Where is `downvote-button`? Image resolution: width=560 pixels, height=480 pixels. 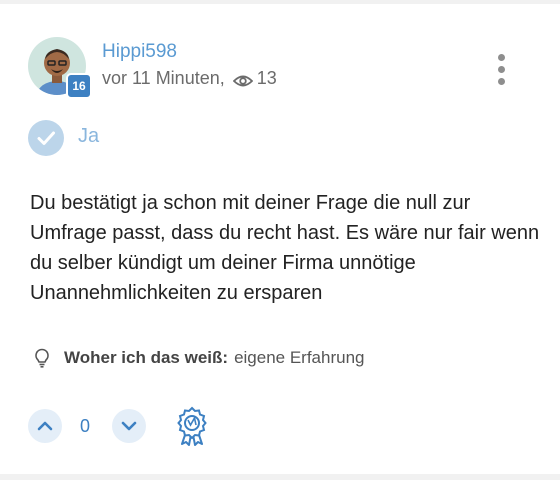
downvote-button is located at coordinates (129, 426).